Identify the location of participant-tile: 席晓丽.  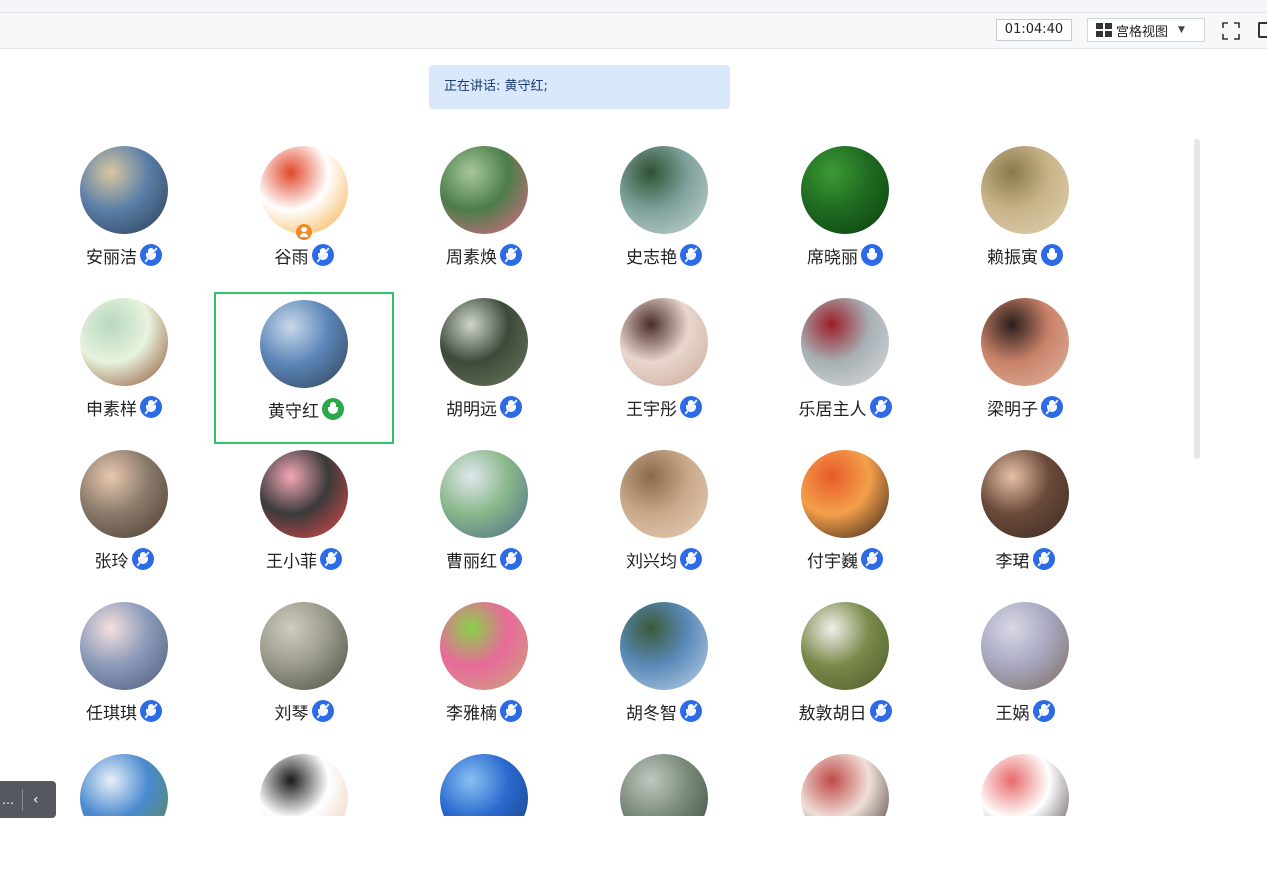
(845, 206).